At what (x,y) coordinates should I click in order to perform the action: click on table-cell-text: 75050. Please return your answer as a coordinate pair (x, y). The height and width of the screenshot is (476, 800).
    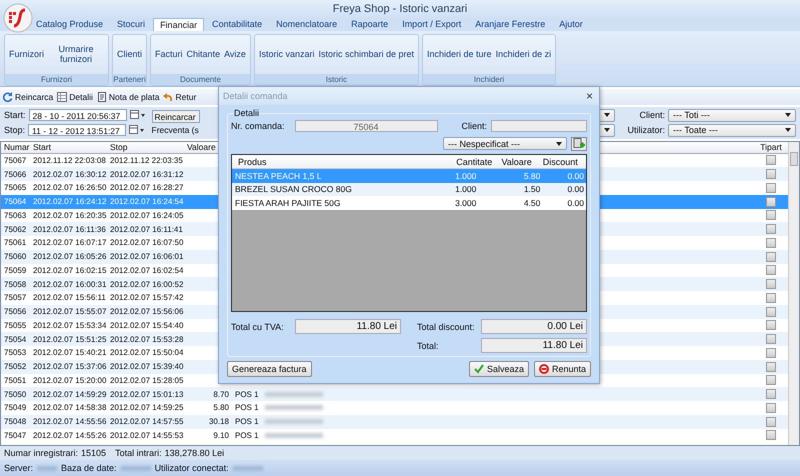
    Looking at the image, I should click on (15, 394).